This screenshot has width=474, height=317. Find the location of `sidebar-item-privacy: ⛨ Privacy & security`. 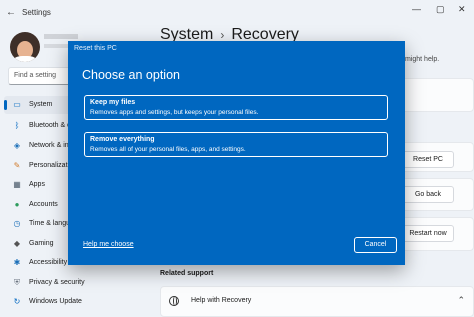

sidebar-item-privacy: ⛨ Privacy & security is located at coordinates (44, 283).